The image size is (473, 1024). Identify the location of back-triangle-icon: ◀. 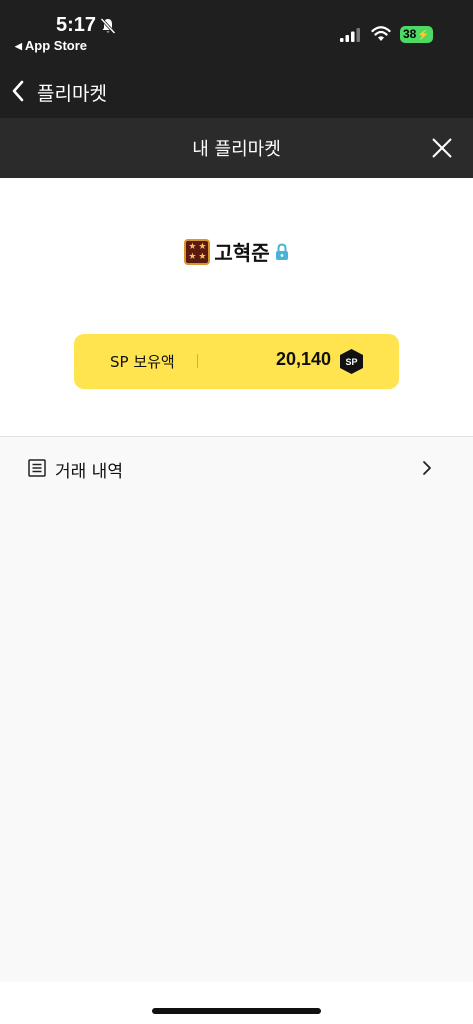
(18, 46).